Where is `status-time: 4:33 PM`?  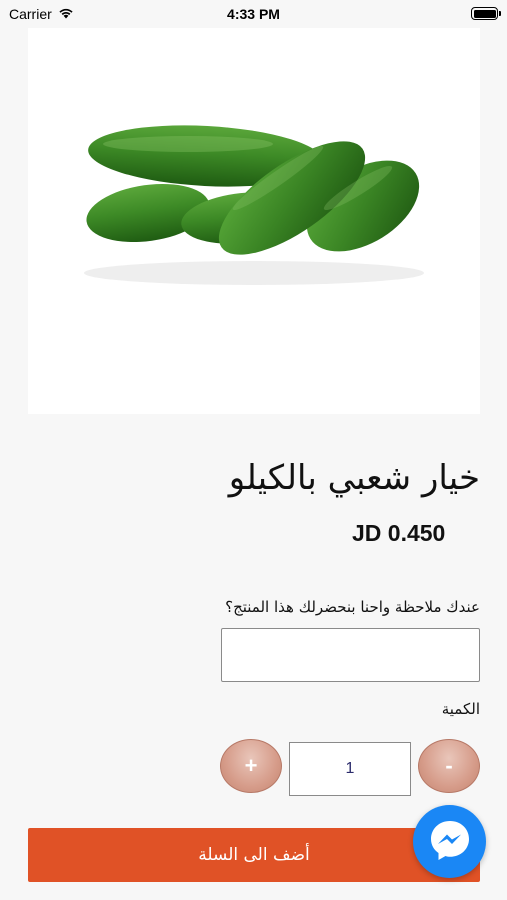 status-time: 4:33 PM is located at coordinates (253, 14).